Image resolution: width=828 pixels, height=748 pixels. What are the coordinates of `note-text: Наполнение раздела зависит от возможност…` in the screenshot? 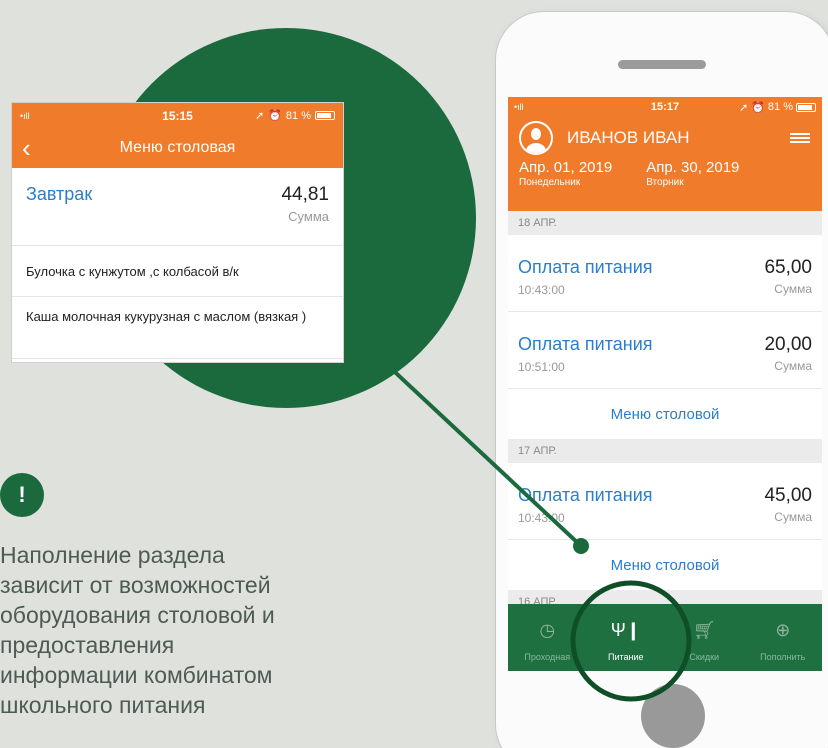 It's located at (137, 630).